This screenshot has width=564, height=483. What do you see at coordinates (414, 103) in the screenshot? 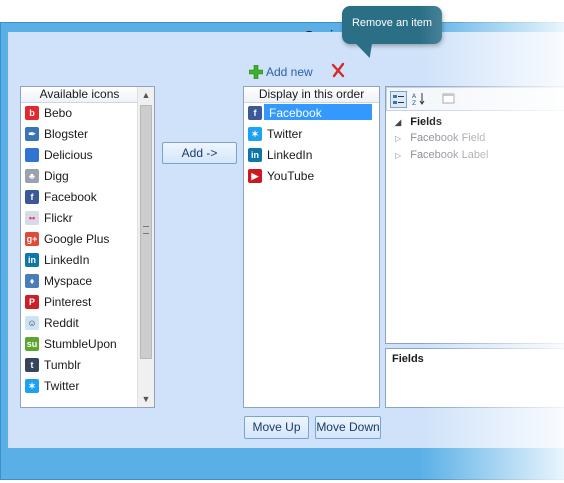
I see `svg-text: Z` at bounding box center [414, 103].